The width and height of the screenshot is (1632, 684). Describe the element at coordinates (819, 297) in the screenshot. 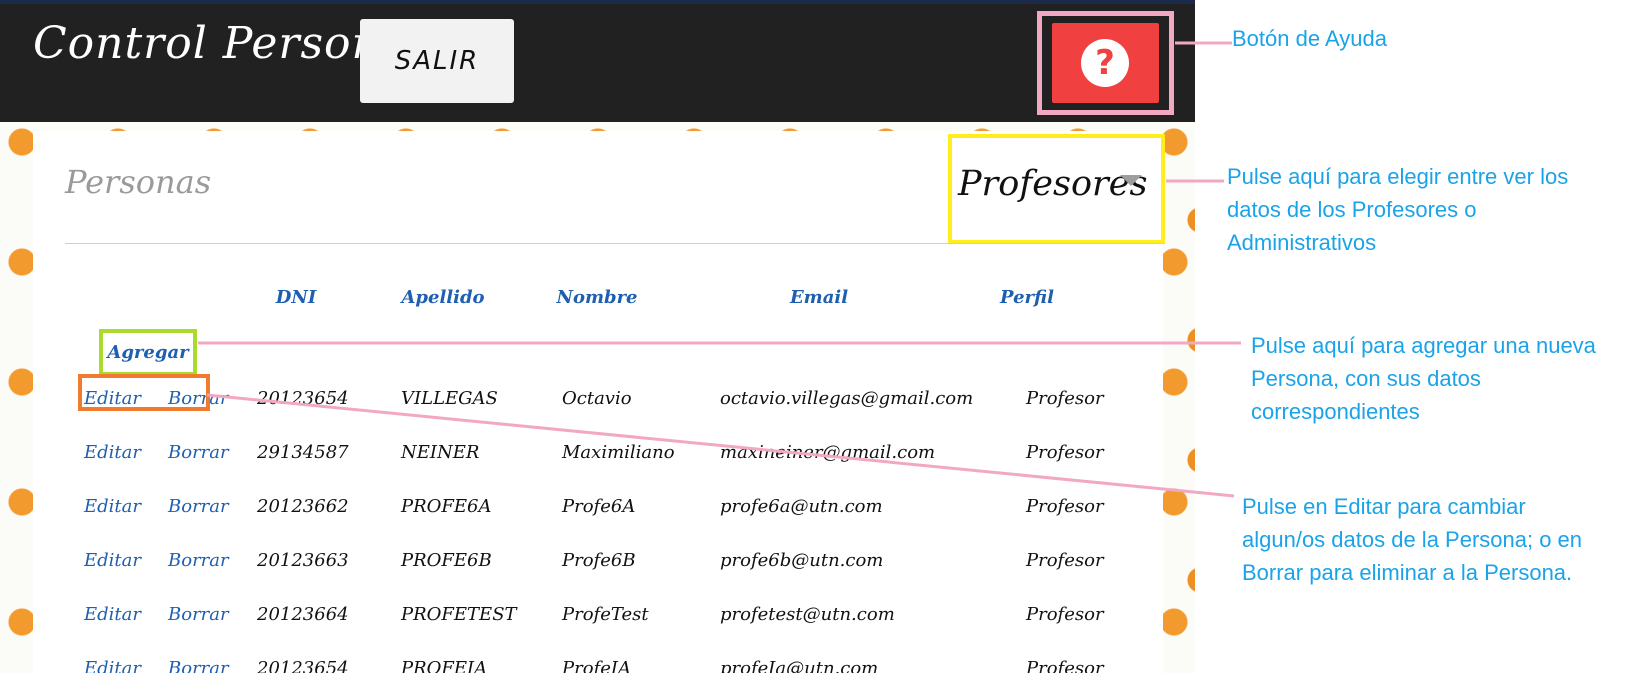

I see `column-header-email: Email` at that location.